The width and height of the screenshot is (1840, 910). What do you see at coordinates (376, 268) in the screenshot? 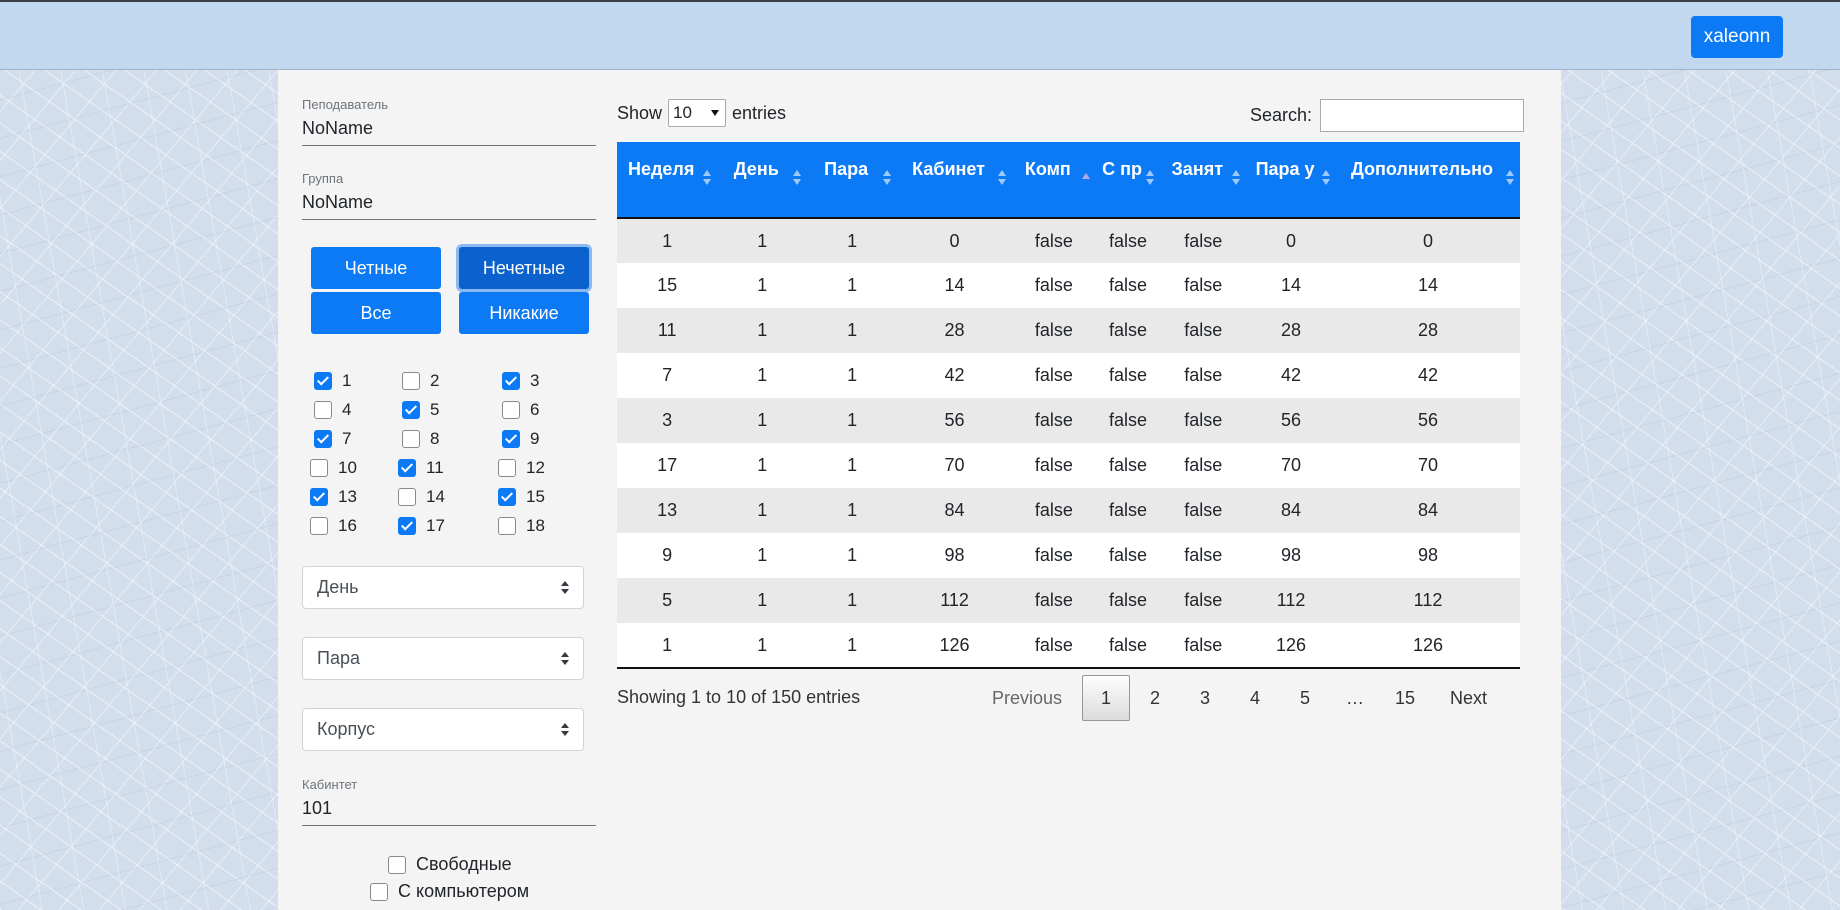
I see `even-weeks-button: Четные` at bounding box center [376, 268].